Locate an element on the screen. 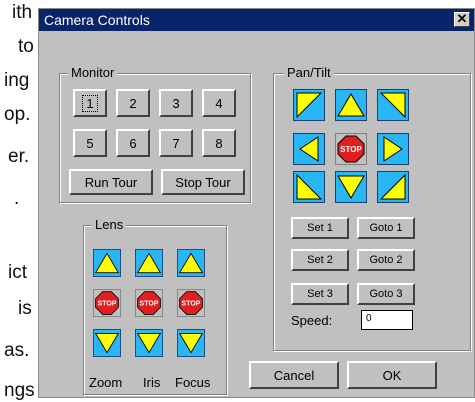  down-left-arrow-icon is located at coordinates (309, 187).